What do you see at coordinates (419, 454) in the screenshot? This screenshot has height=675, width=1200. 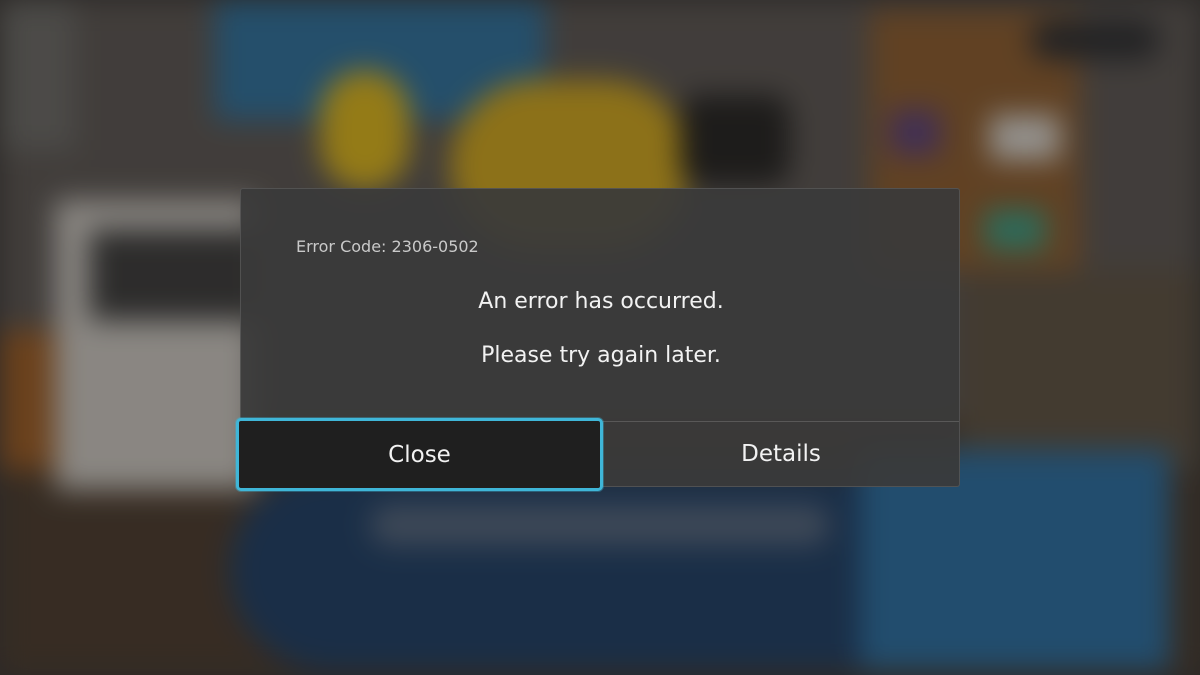 I see `close-button: Close` at bounding box center [419, 454].